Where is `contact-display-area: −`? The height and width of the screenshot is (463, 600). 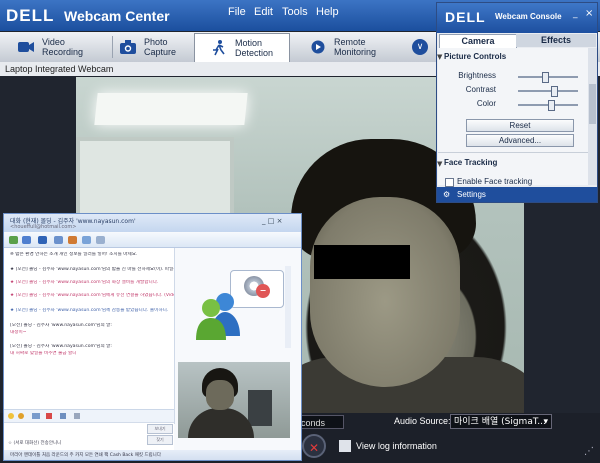 contact-display-area: − is located at coordinates (239, 305).